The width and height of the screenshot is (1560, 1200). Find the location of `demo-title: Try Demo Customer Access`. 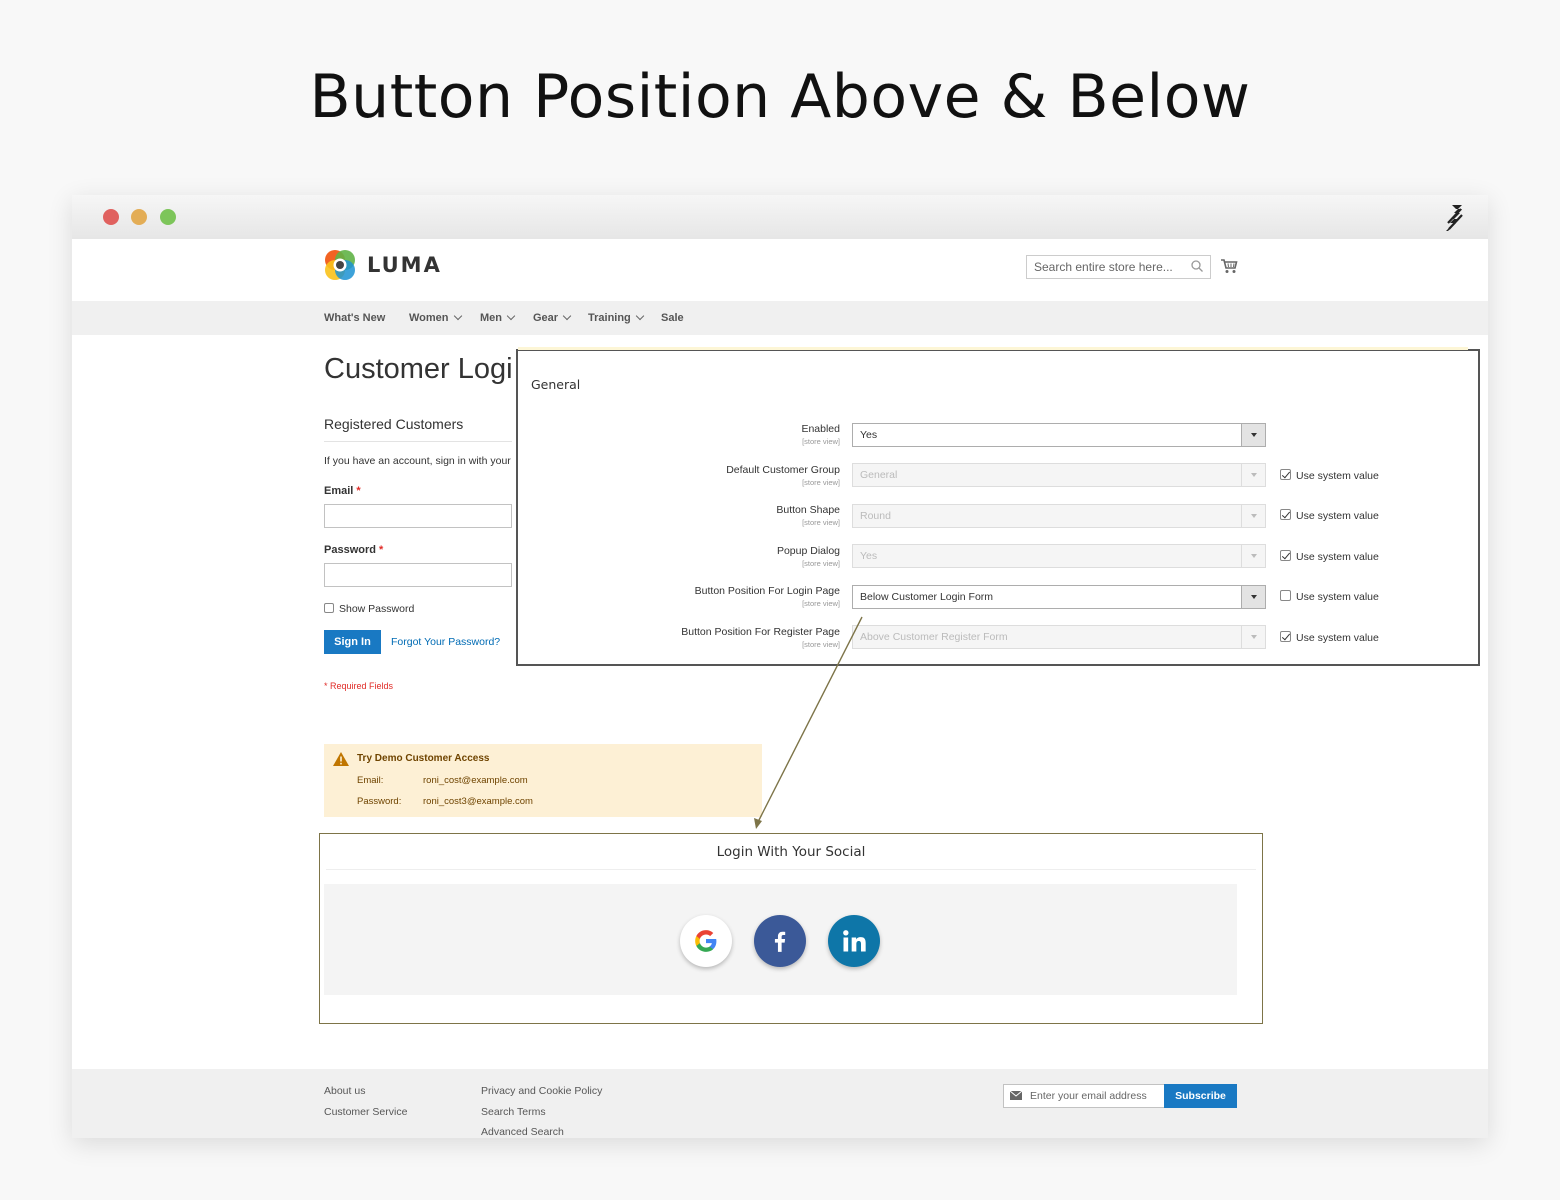

demo-title: Try Demo Customer Access is located at coordinates (423, 758).